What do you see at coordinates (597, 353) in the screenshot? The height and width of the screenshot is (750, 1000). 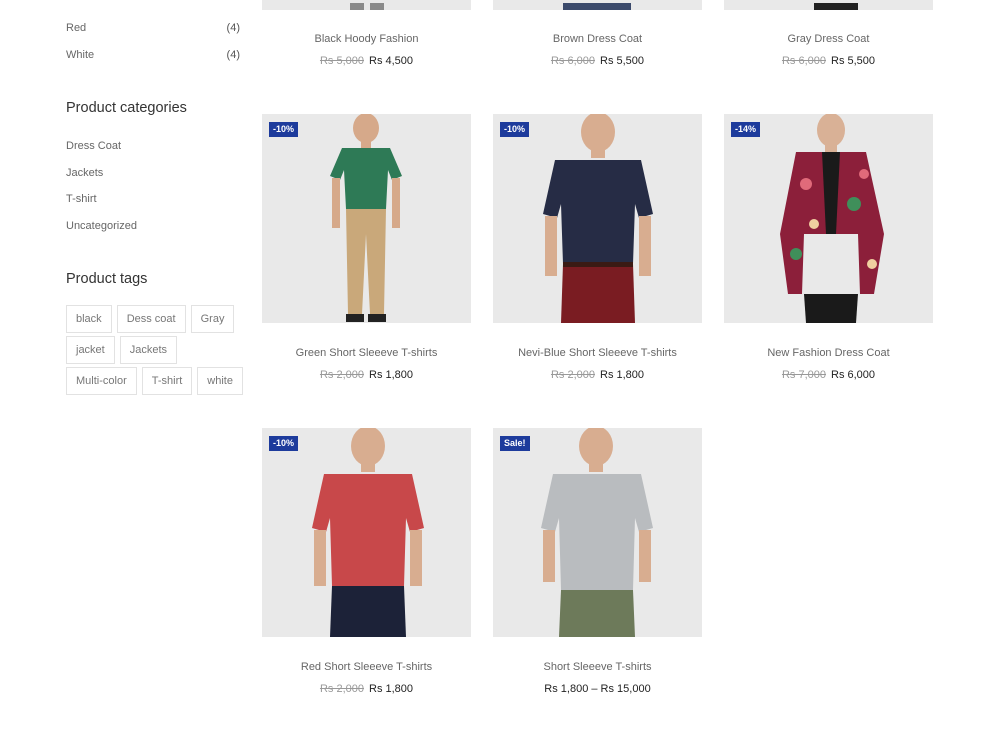 I see `product-name: Nevi-Blue Short Sleeeve T-shirts` at bounding box center [597, 353].